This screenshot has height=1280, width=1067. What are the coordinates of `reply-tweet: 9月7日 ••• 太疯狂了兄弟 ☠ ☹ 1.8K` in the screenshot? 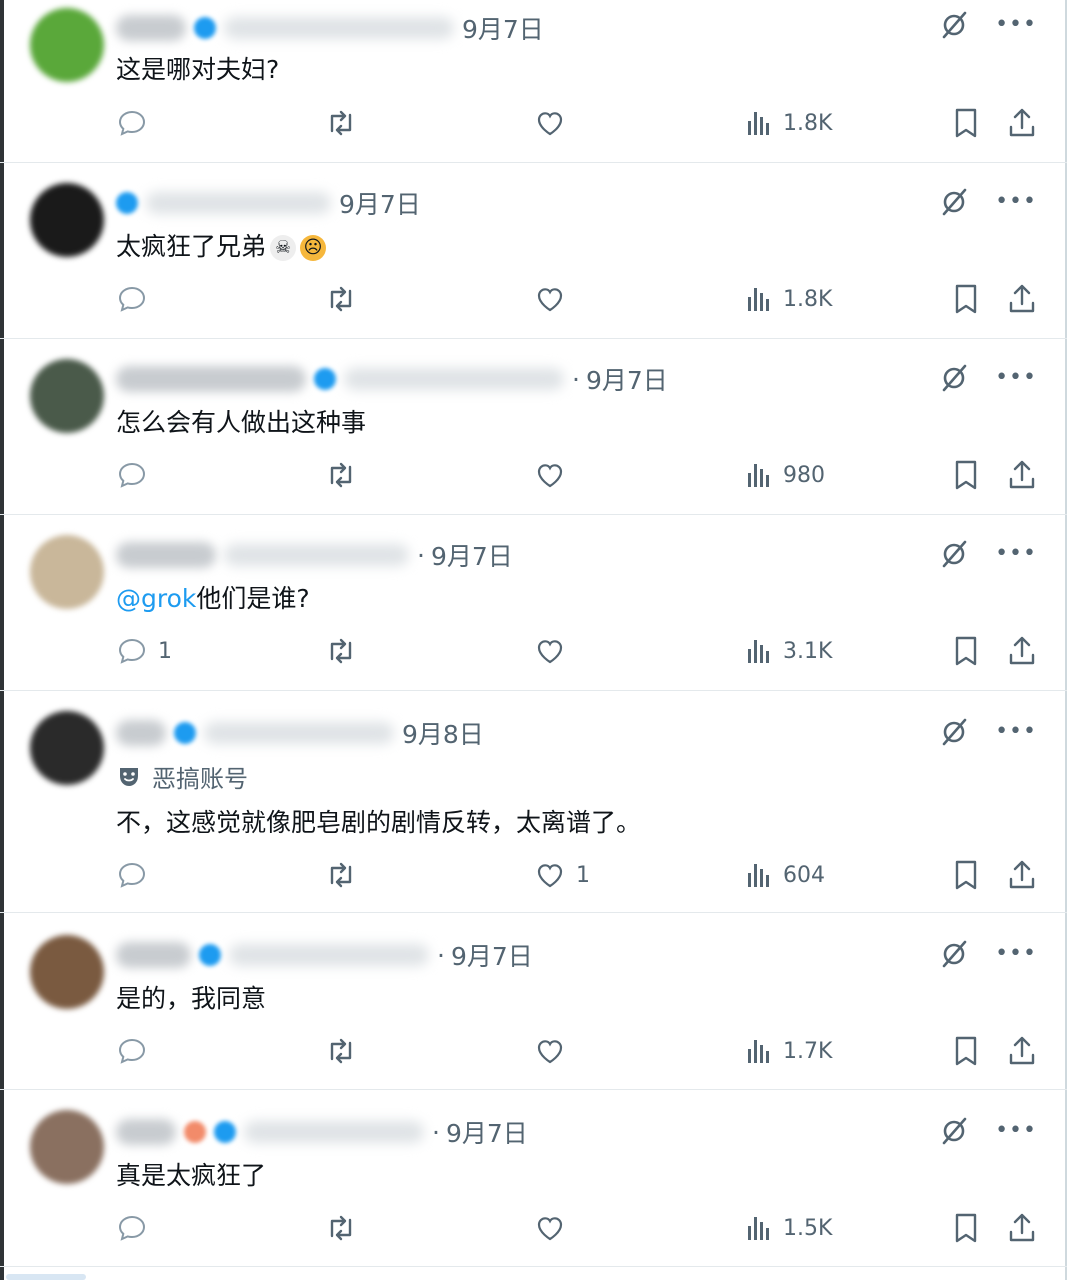 It's located at (533, 251).